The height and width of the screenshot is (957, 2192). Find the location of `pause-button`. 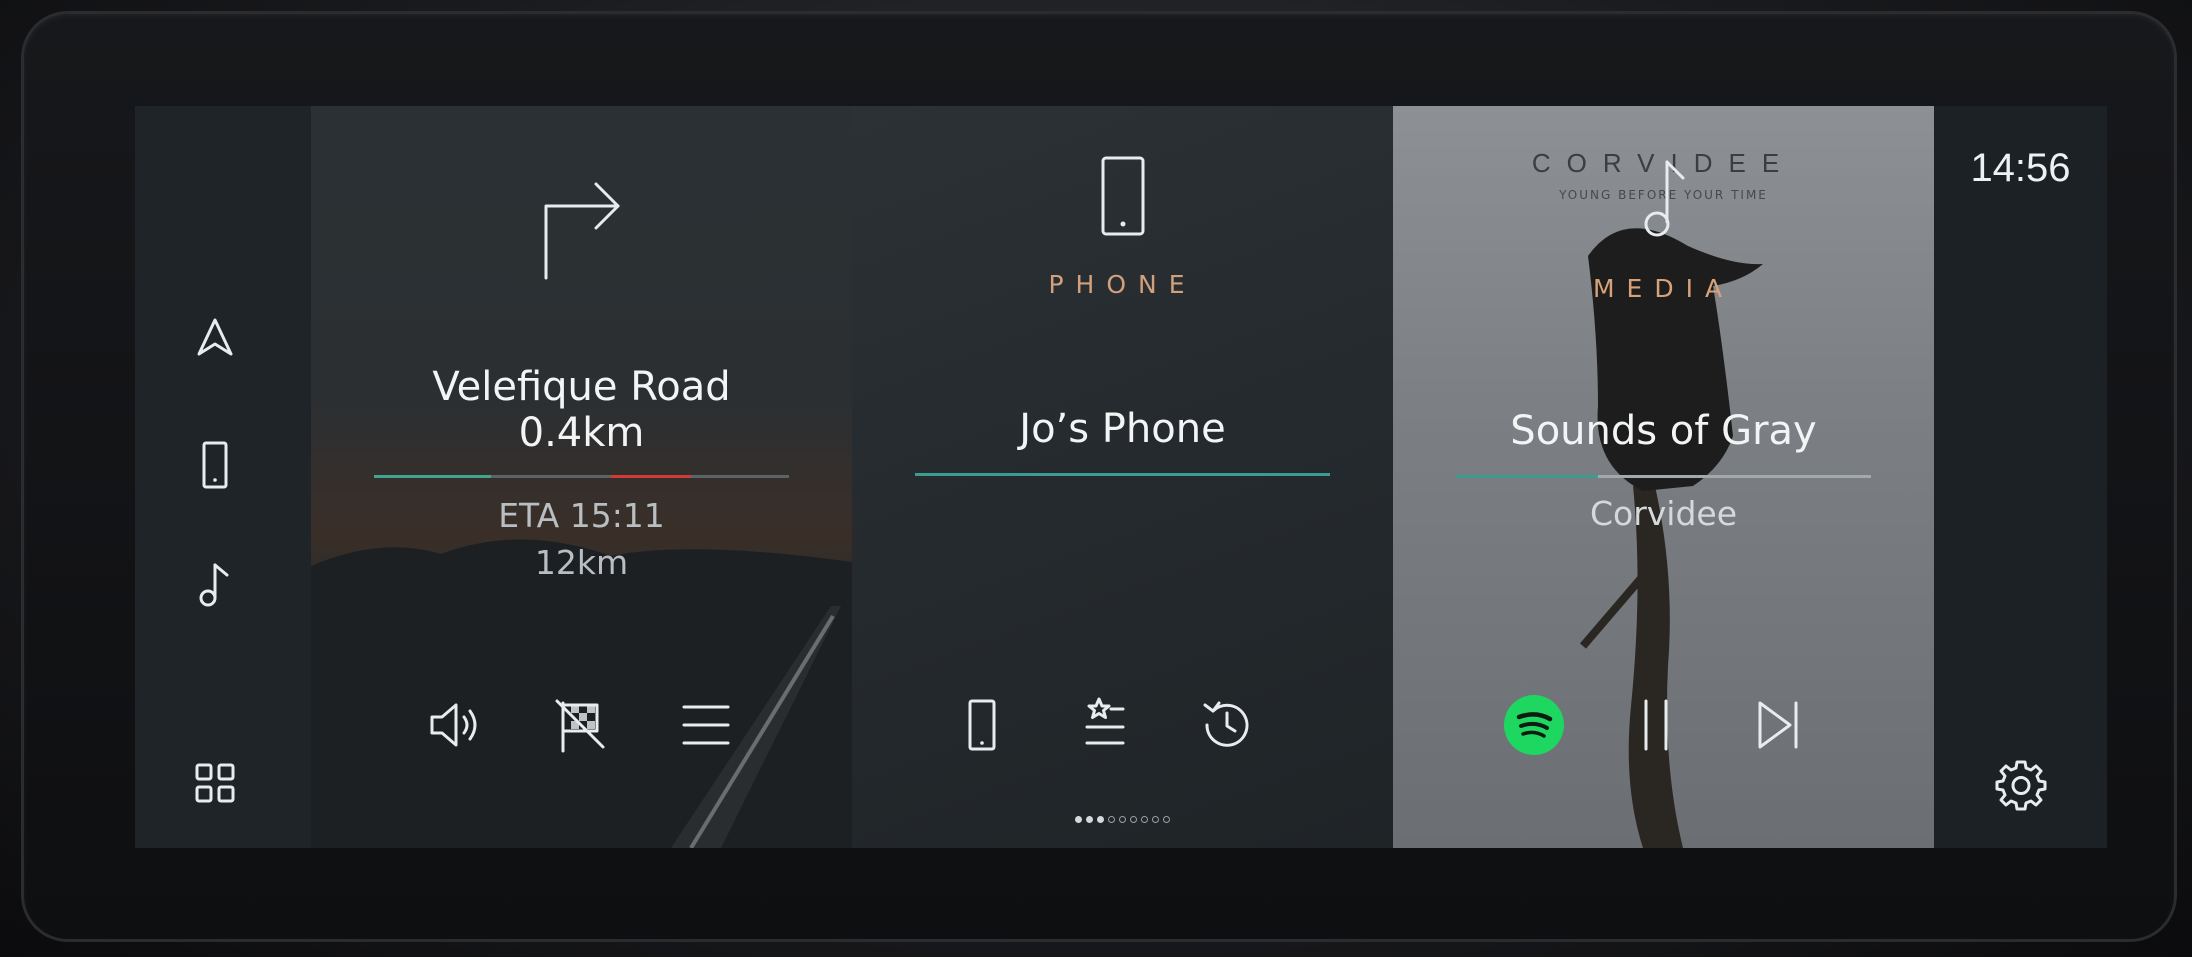

pause-button is located at coordinates (1656, 725).